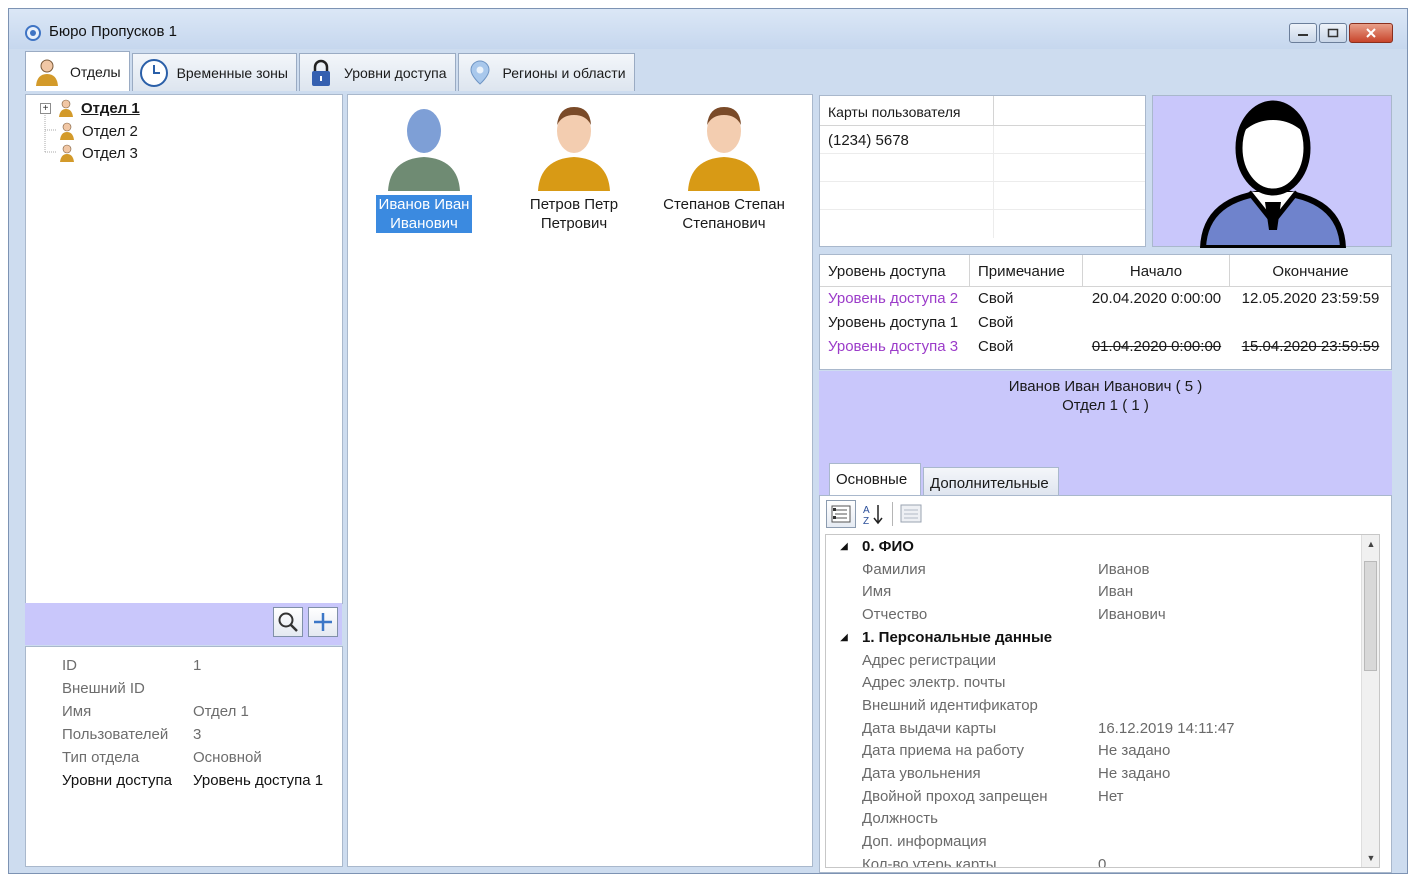 This screenshot has width=1413, height=876. I want to click on table-row: Уровень доступа 1 Свой, so click(1105, 323).